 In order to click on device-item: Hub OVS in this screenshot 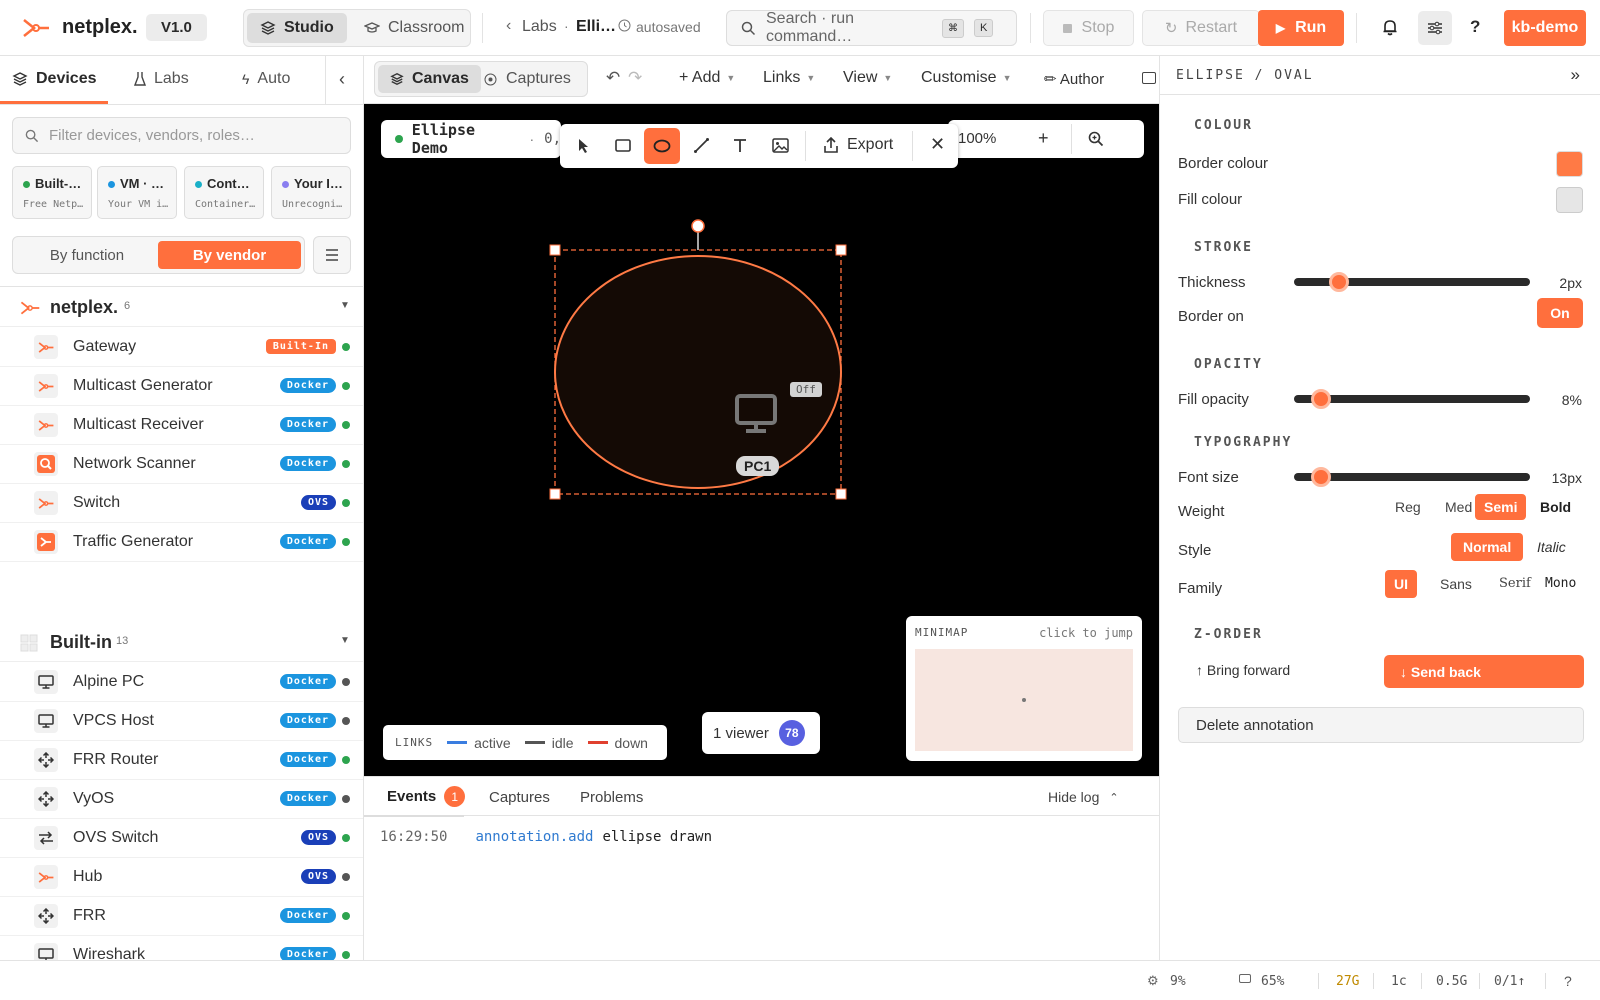, I will do `click(181, 877)`.